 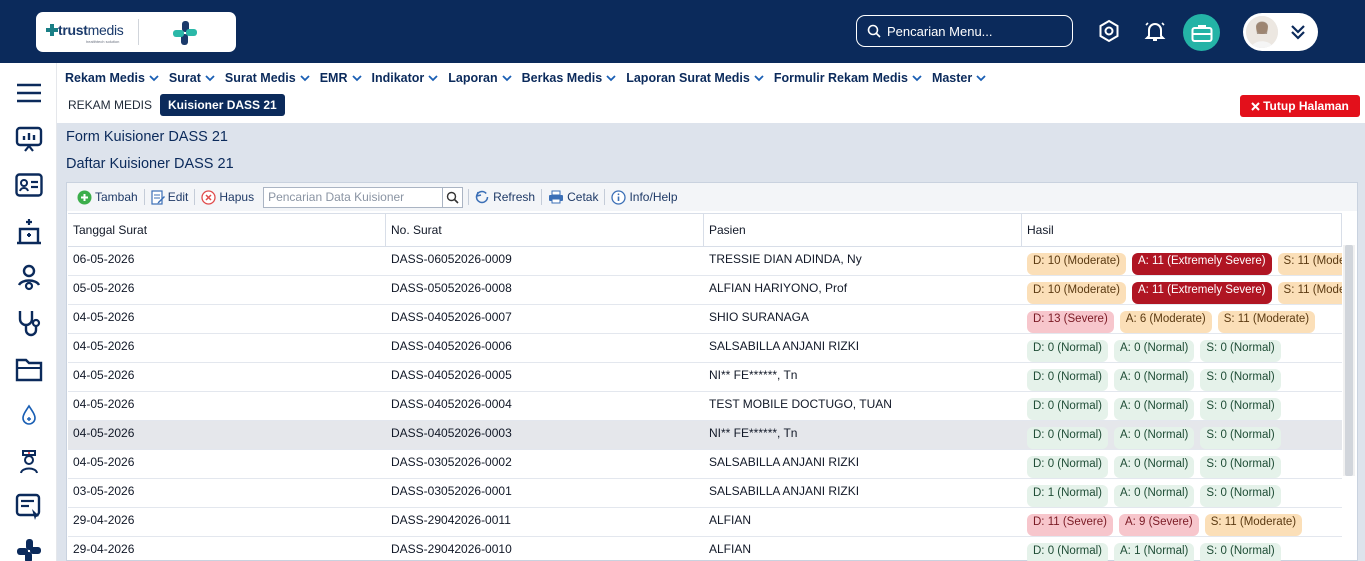 I want to click on result-badge: A: 11 (Extremely Severe), so click(x=1201, y=264).